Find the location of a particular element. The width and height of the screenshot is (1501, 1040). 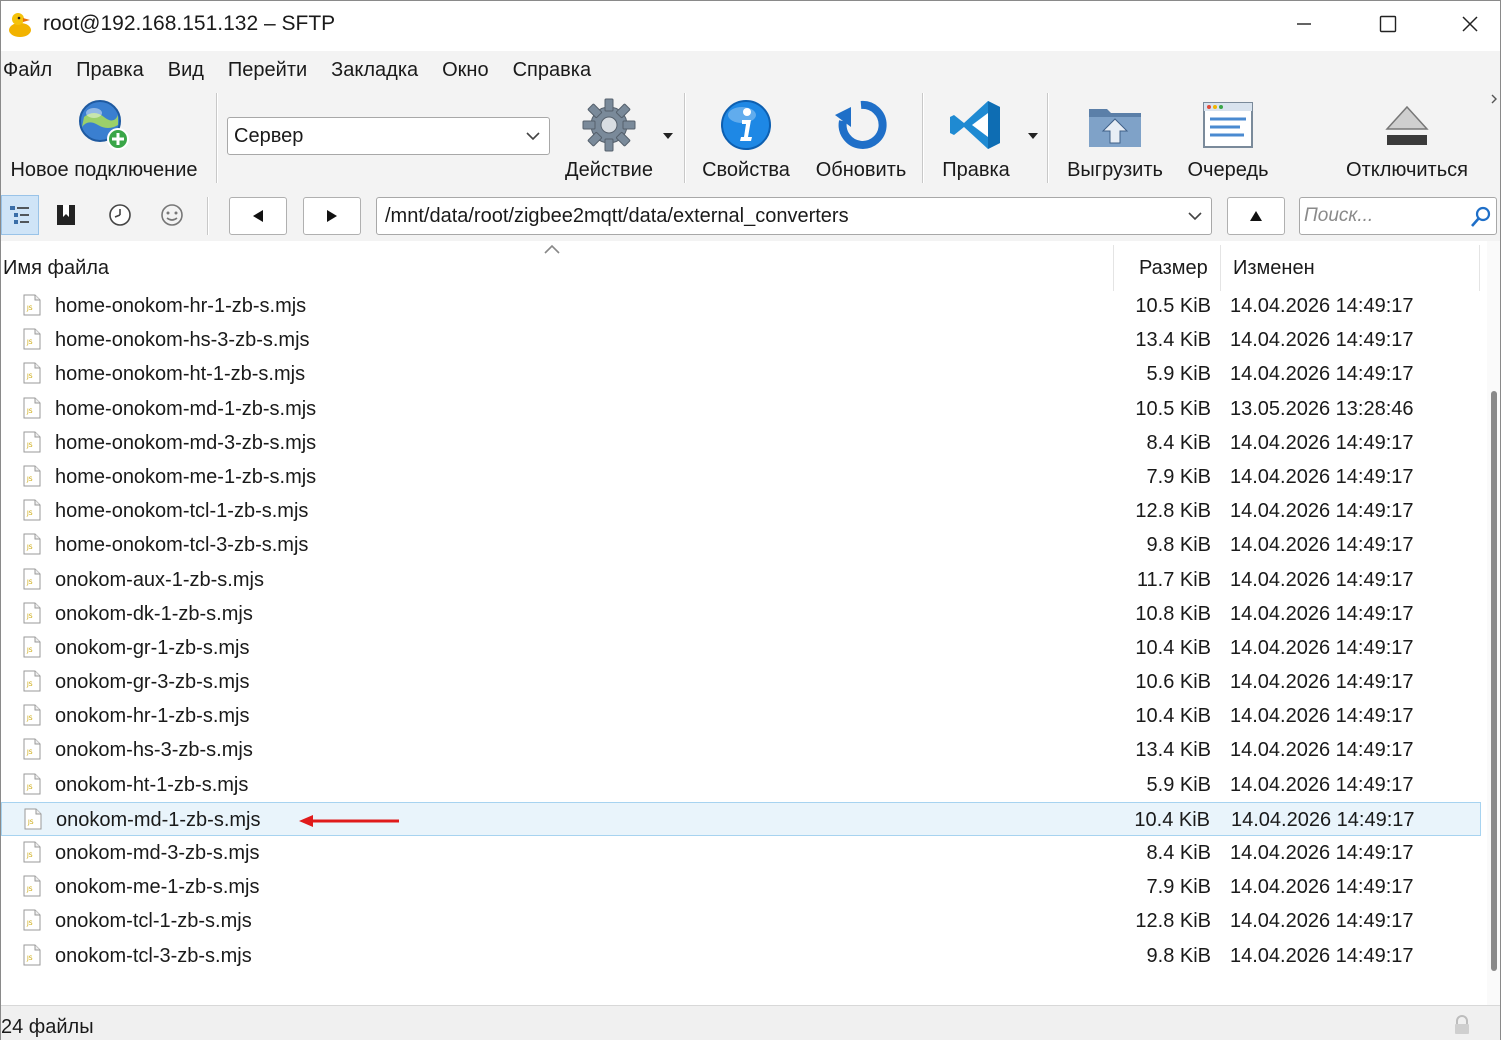

column-modified-header: Изменен is located at coordinates (1274, 268).